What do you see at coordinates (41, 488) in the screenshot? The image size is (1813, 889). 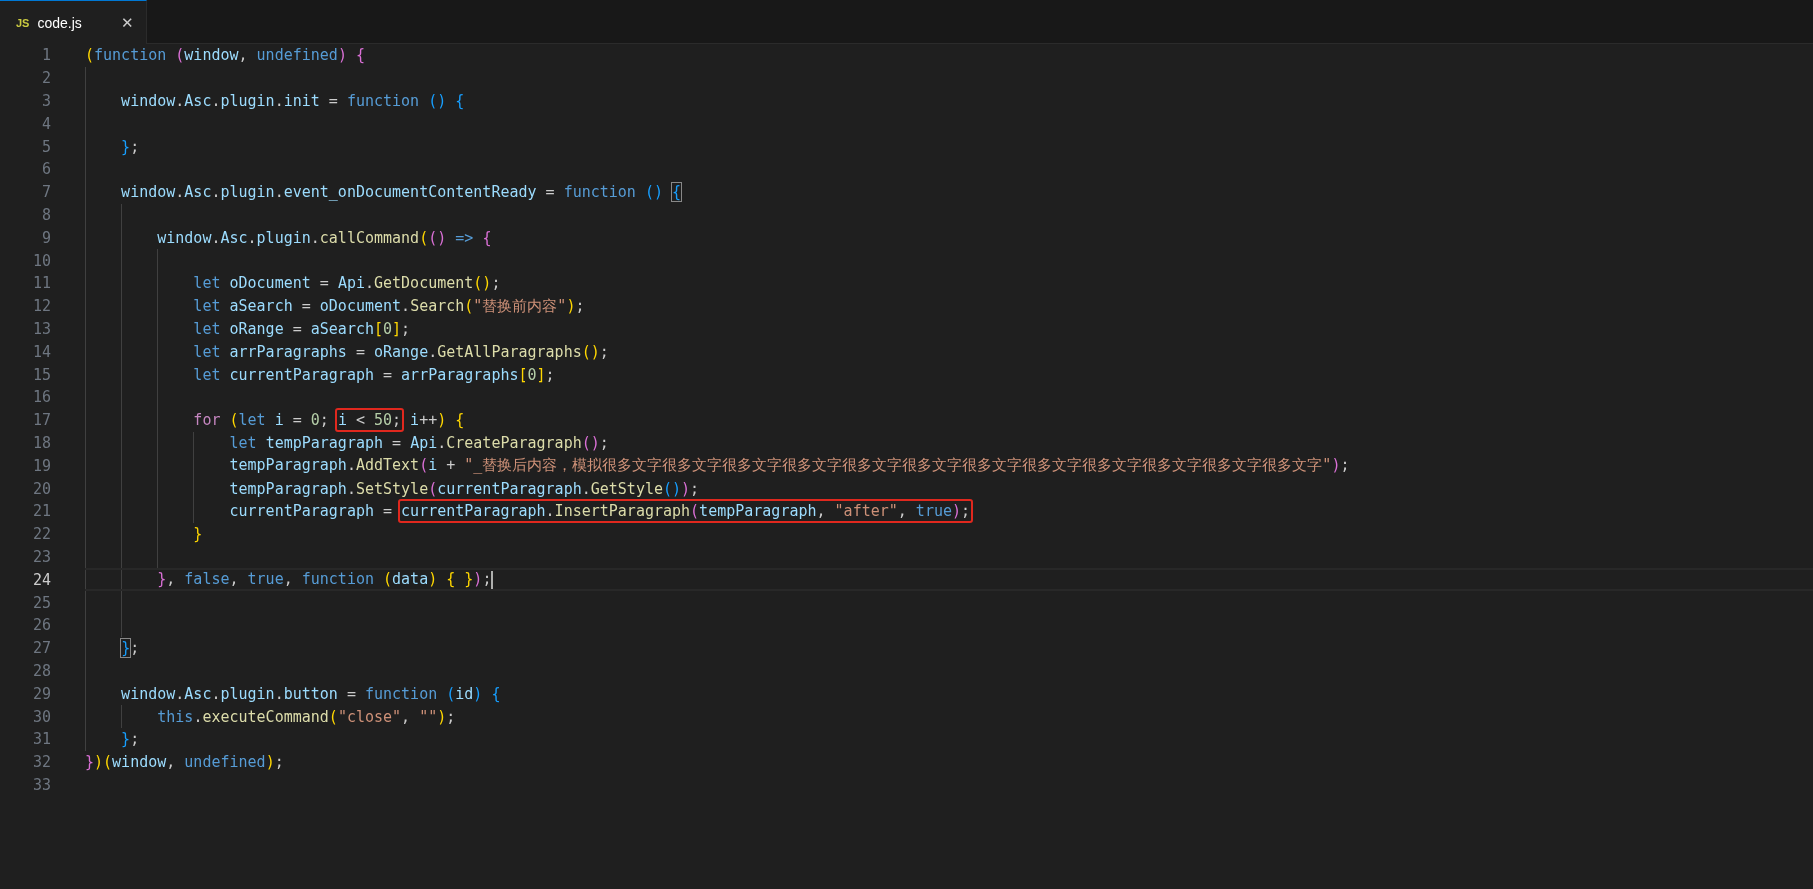 I see `line-number: 20` at bounding box center [41, 488].